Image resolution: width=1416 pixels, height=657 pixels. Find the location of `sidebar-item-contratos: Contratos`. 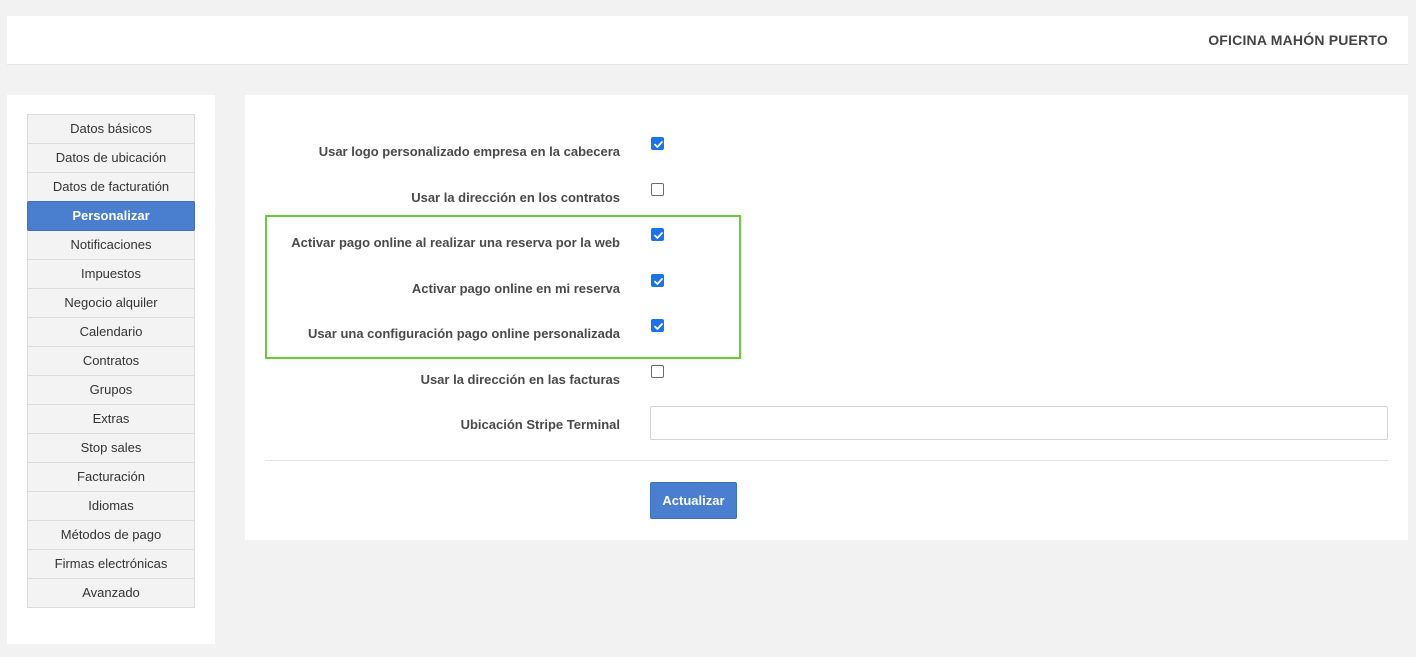

sidebar-item-contratos: Contratos is located at coordinates (111, 361).